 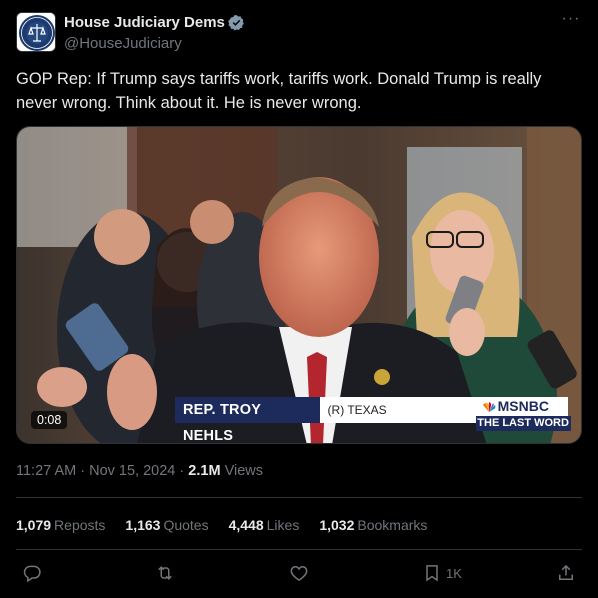 I want to click on stat-label: Likes, so click(x=283, y=525).